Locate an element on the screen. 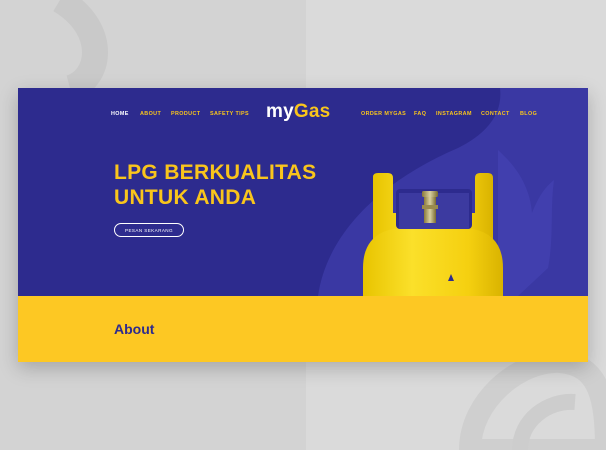 The width and height of the screenshot is (606, 450). about-heading: About is located at coordinates (134, 329).